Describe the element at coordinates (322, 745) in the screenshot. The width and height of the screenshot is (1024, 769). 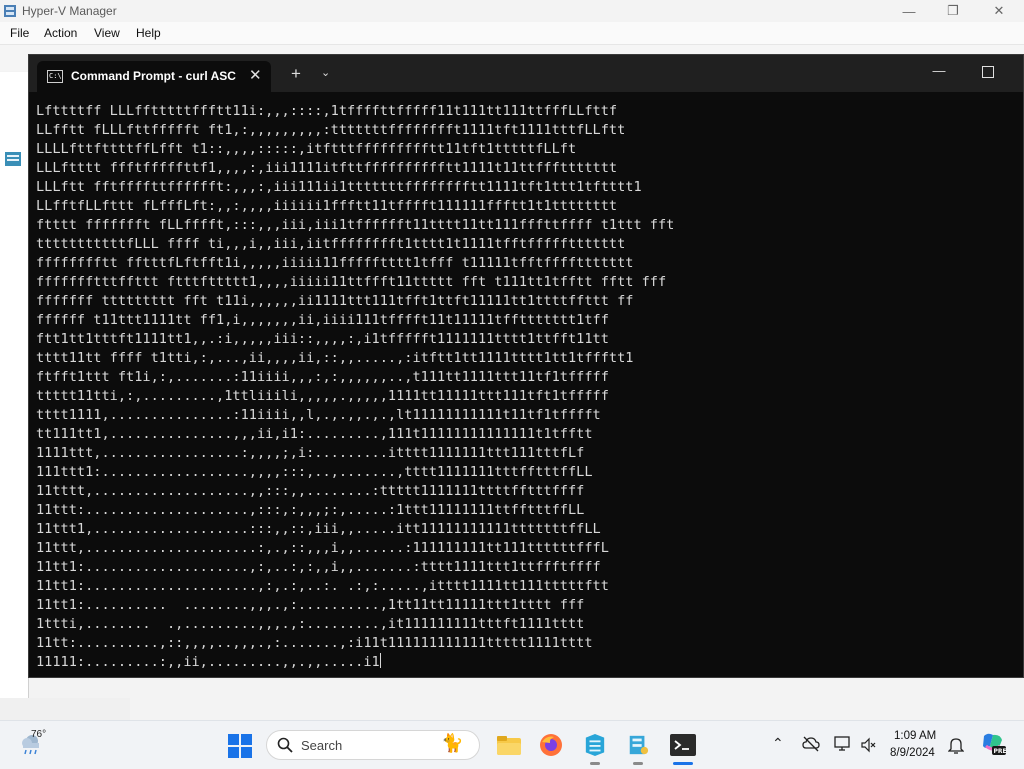
I see `search-placeholder: Search` at that location.